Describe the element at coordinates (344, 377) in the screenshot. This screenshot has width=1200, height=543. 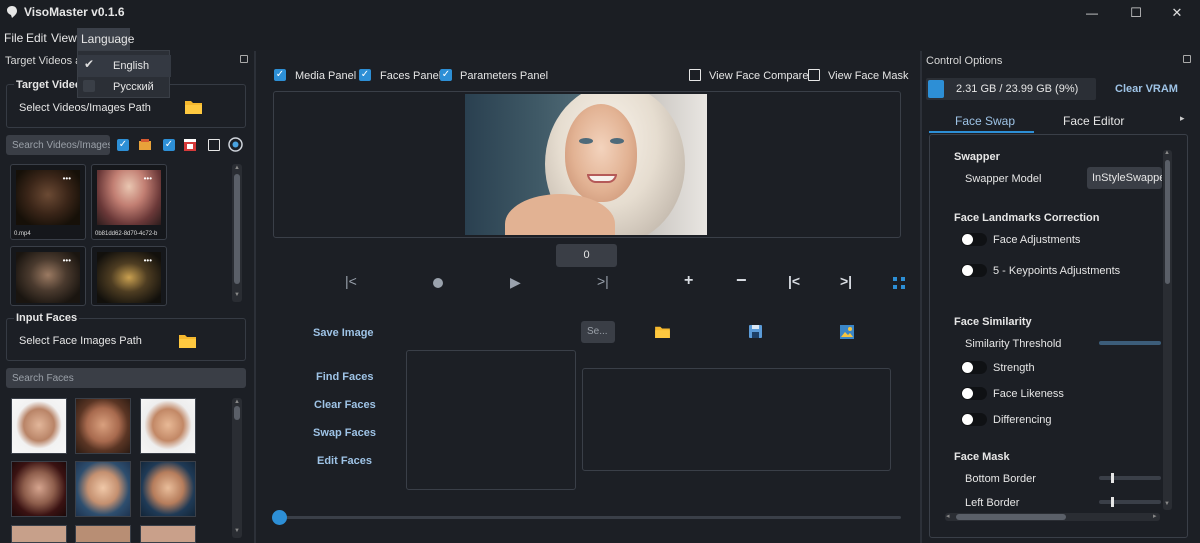
I see `find-faces-button: Find Faces` at that location.